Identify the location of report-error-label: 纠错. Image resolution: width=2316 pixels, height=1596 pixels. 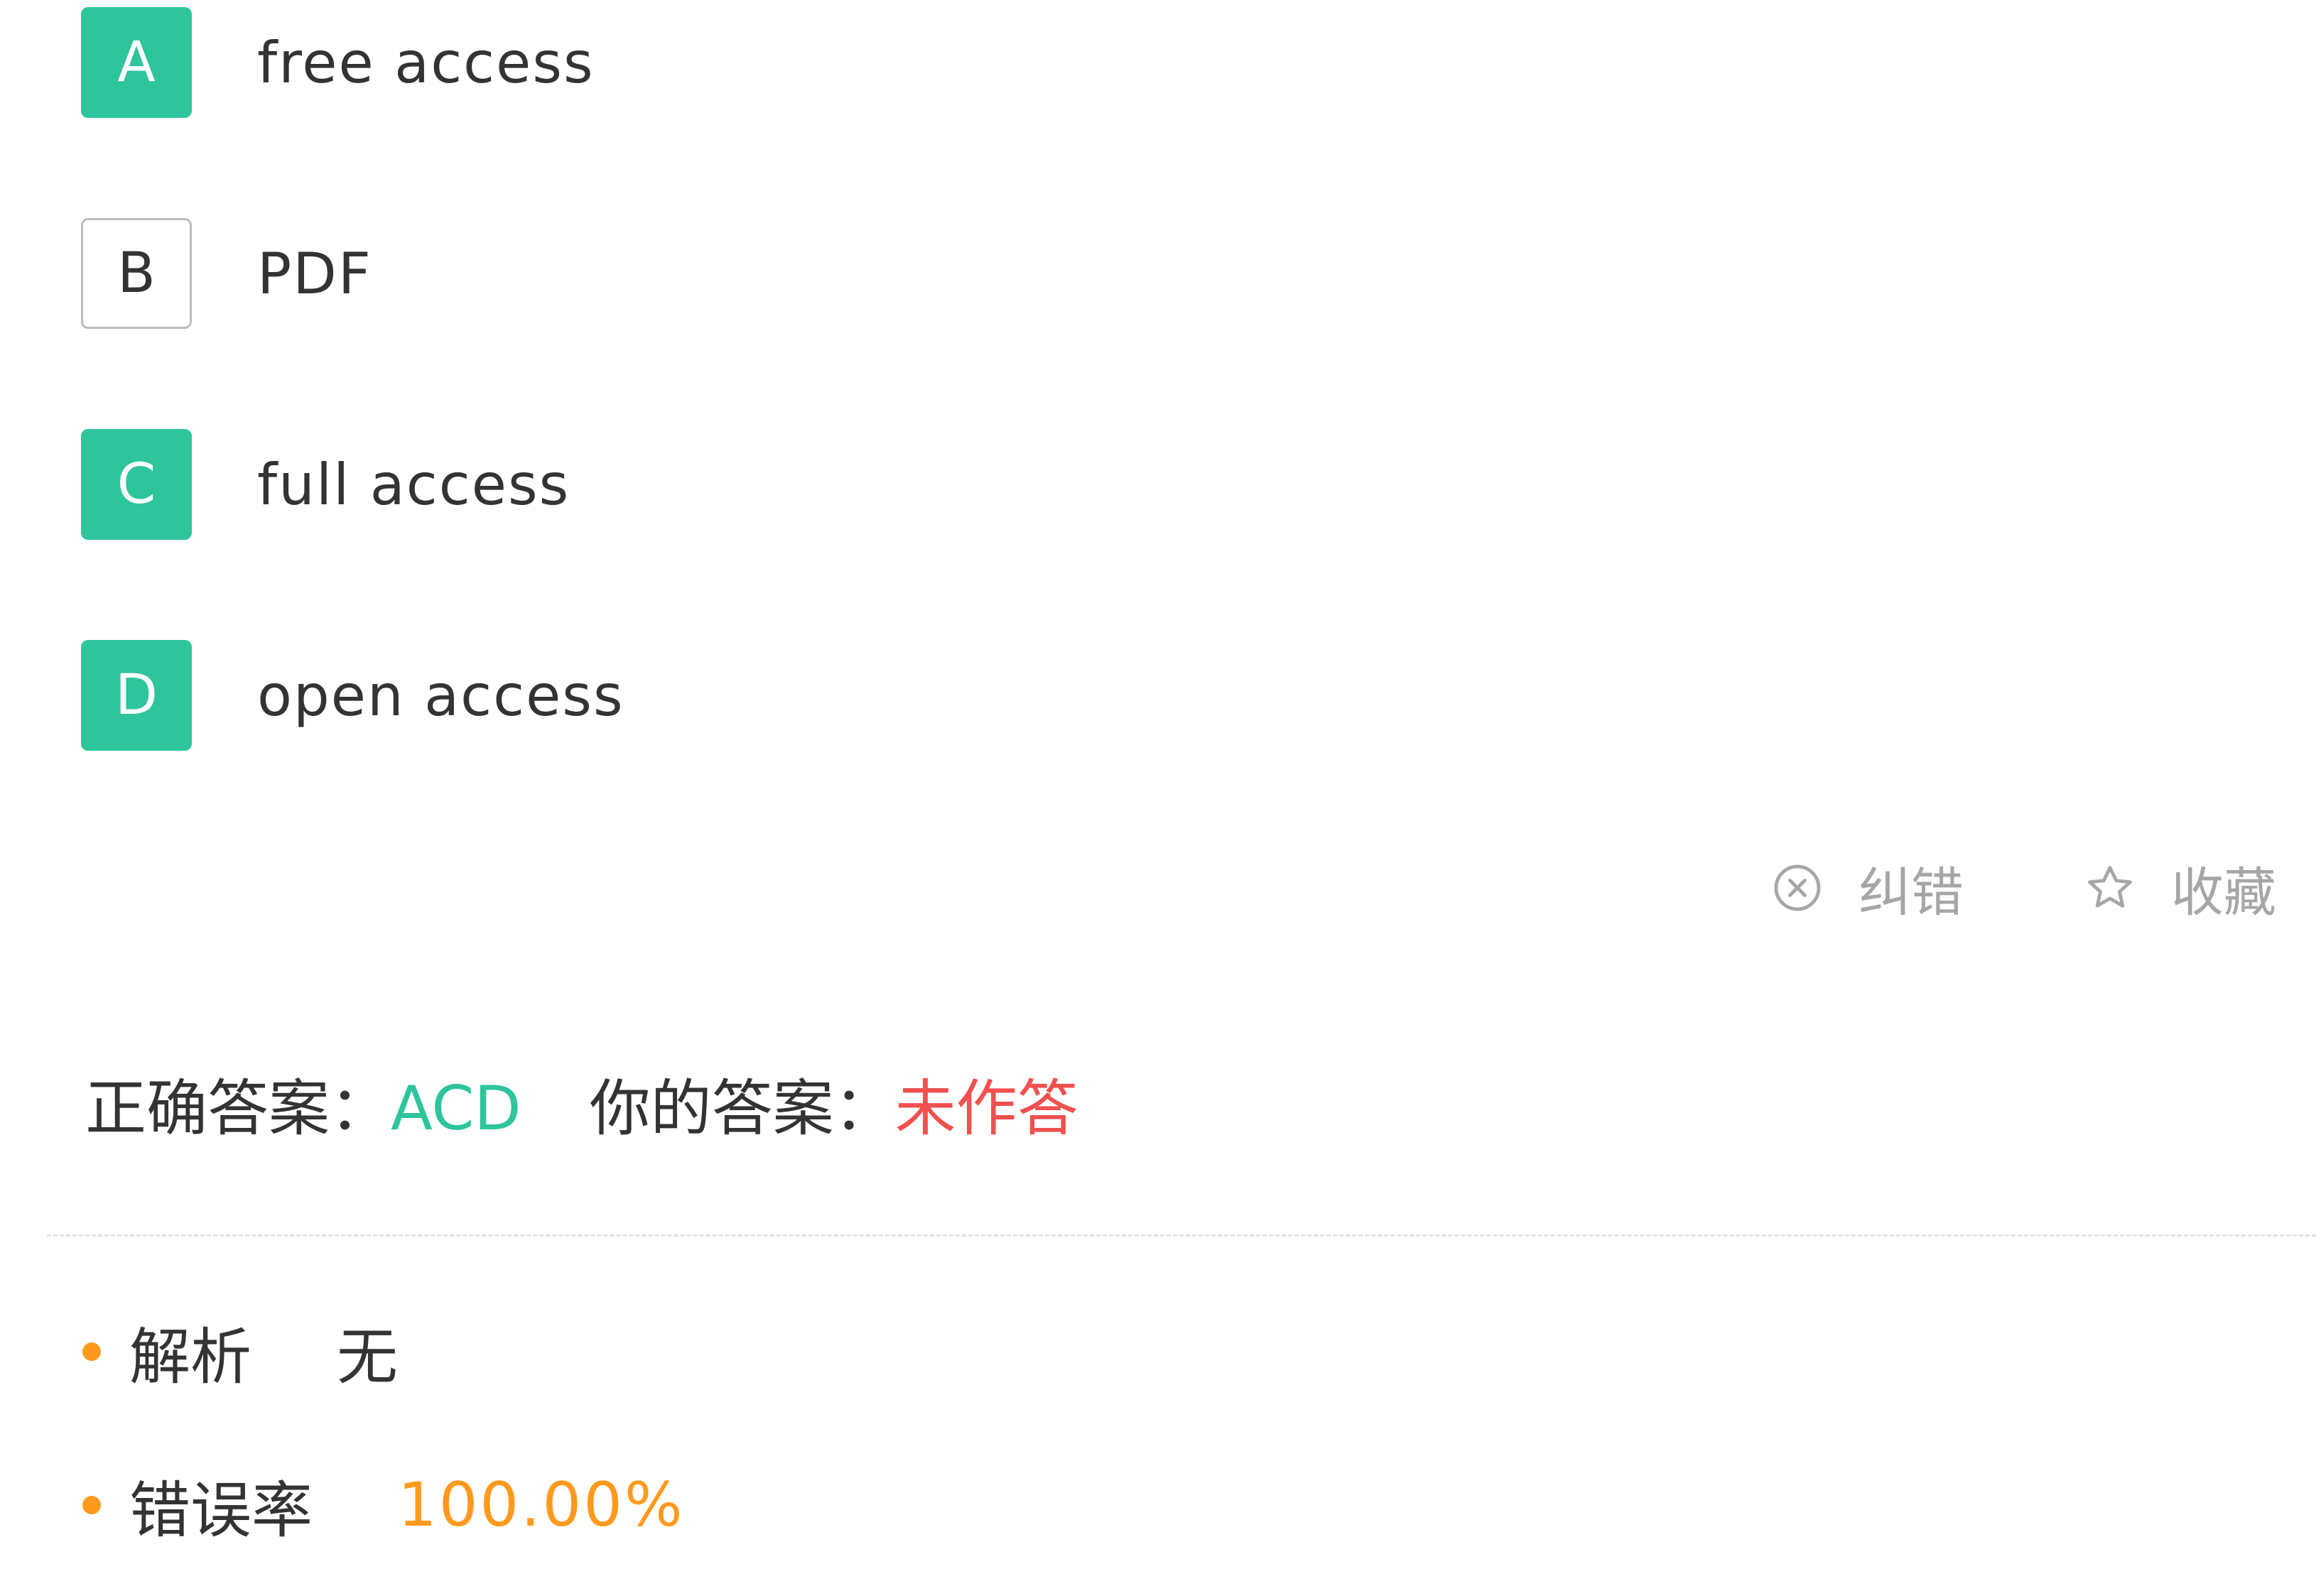
(1911, 892).